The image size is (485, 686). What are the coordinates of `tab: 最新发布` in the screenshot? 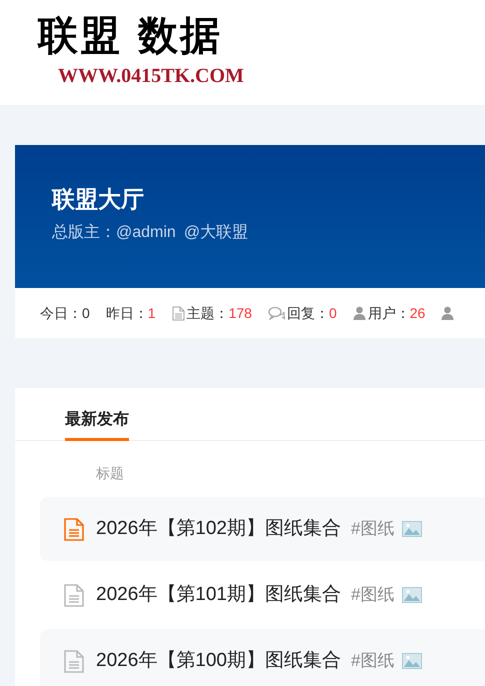 It's located at (97, 424).